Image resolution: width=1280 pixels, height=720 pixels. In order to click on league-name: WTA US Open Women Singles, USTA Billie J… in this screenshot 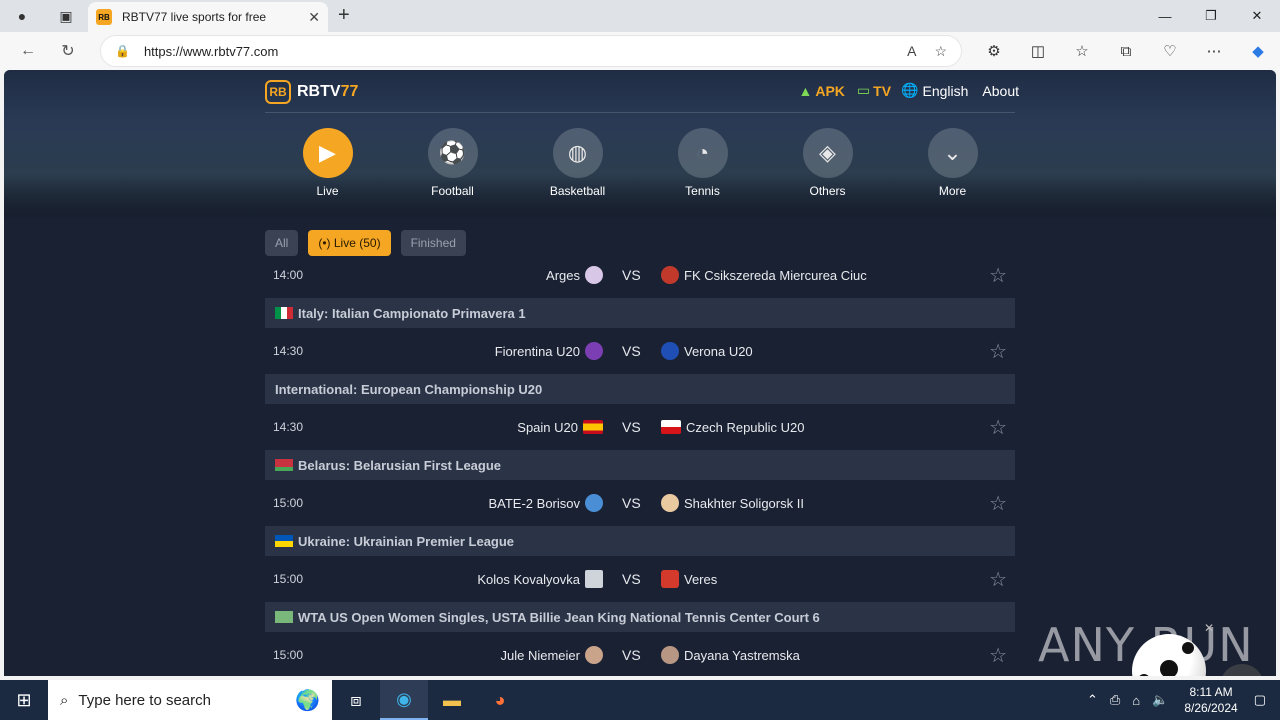, I will do `click(559, 617)`.